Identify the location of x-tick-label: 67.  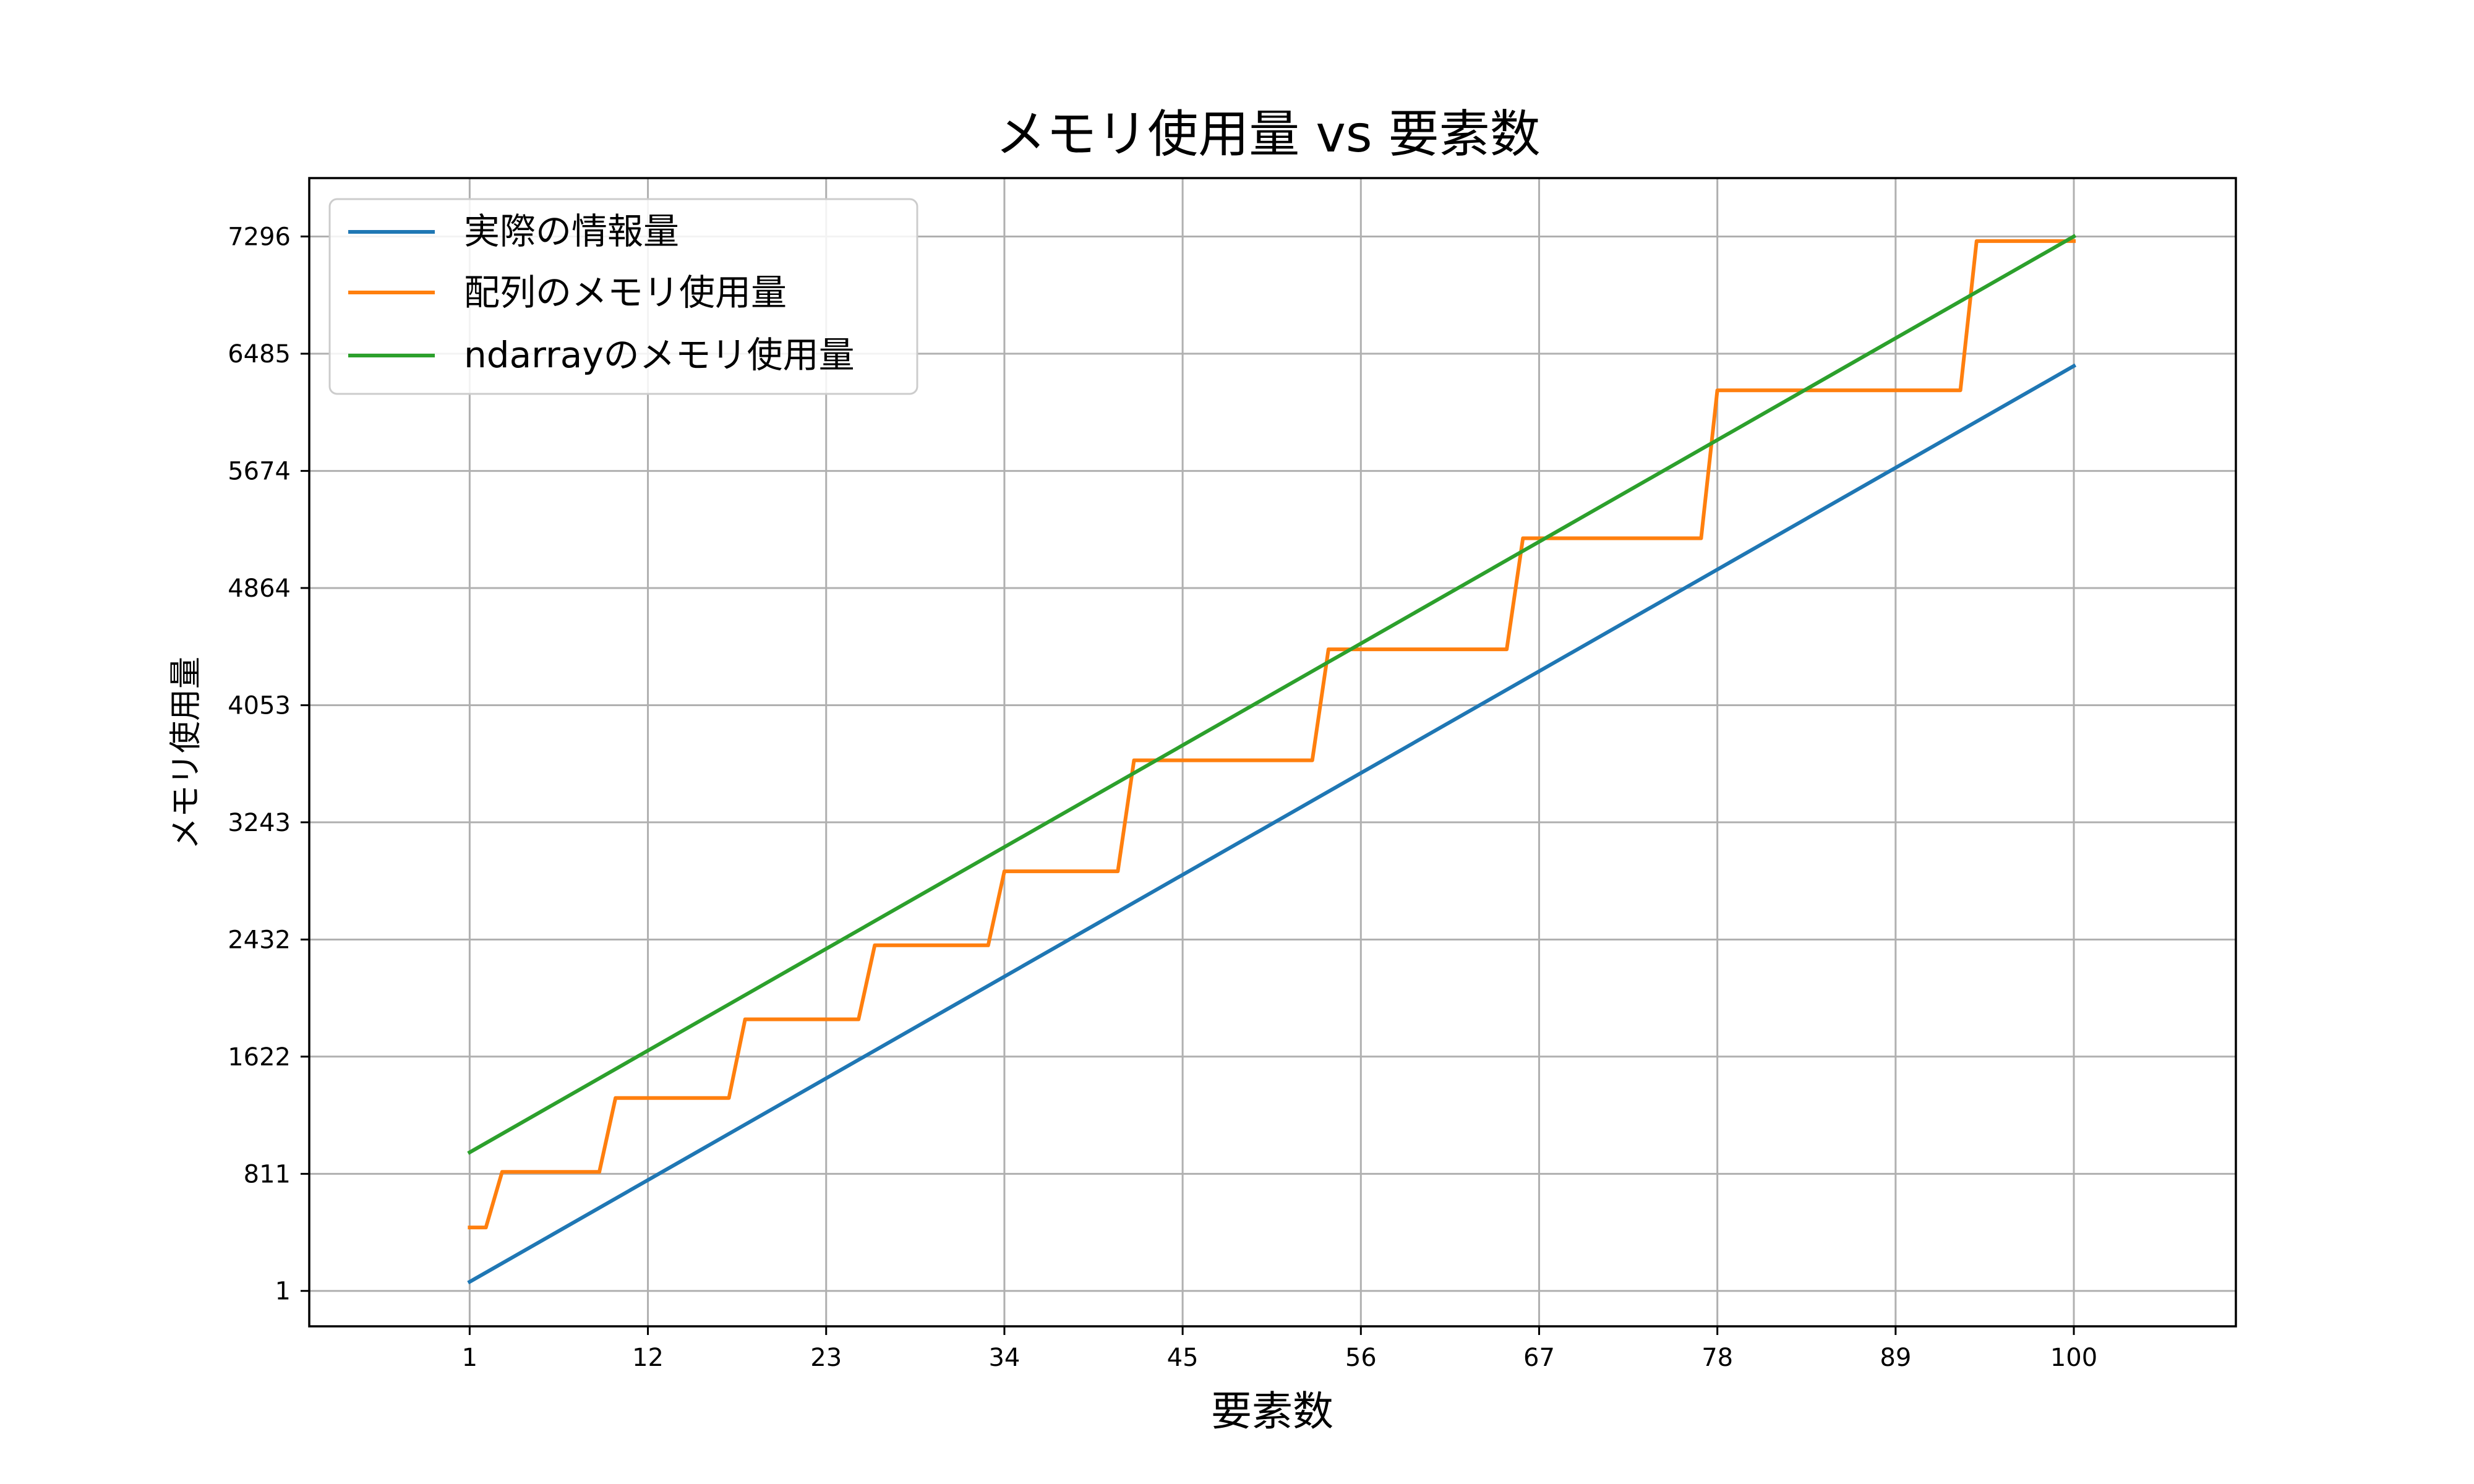
(1539, 1358).